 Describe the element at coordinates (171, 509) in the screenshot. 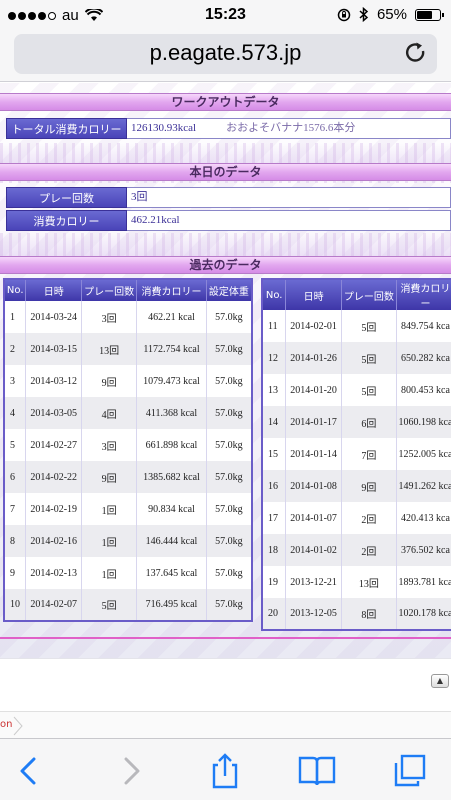

I see `cell-calories: 90.834 kcal` at that location.